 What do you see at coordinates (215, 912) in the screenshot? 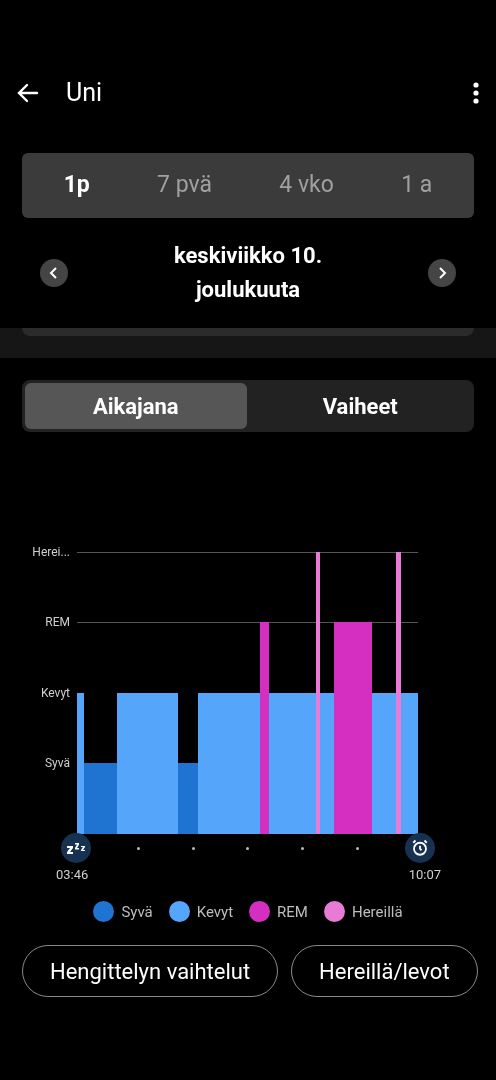
I see `legend-label: Kevyt` at bounding box center [215, 912].